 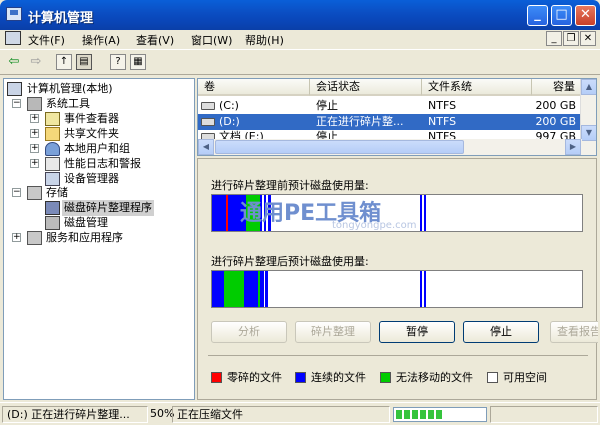 What do you see at coordinates (46, 40) in the screenshot?
I see `menu-file: 文件(F)` at bounding box center [46, 40].